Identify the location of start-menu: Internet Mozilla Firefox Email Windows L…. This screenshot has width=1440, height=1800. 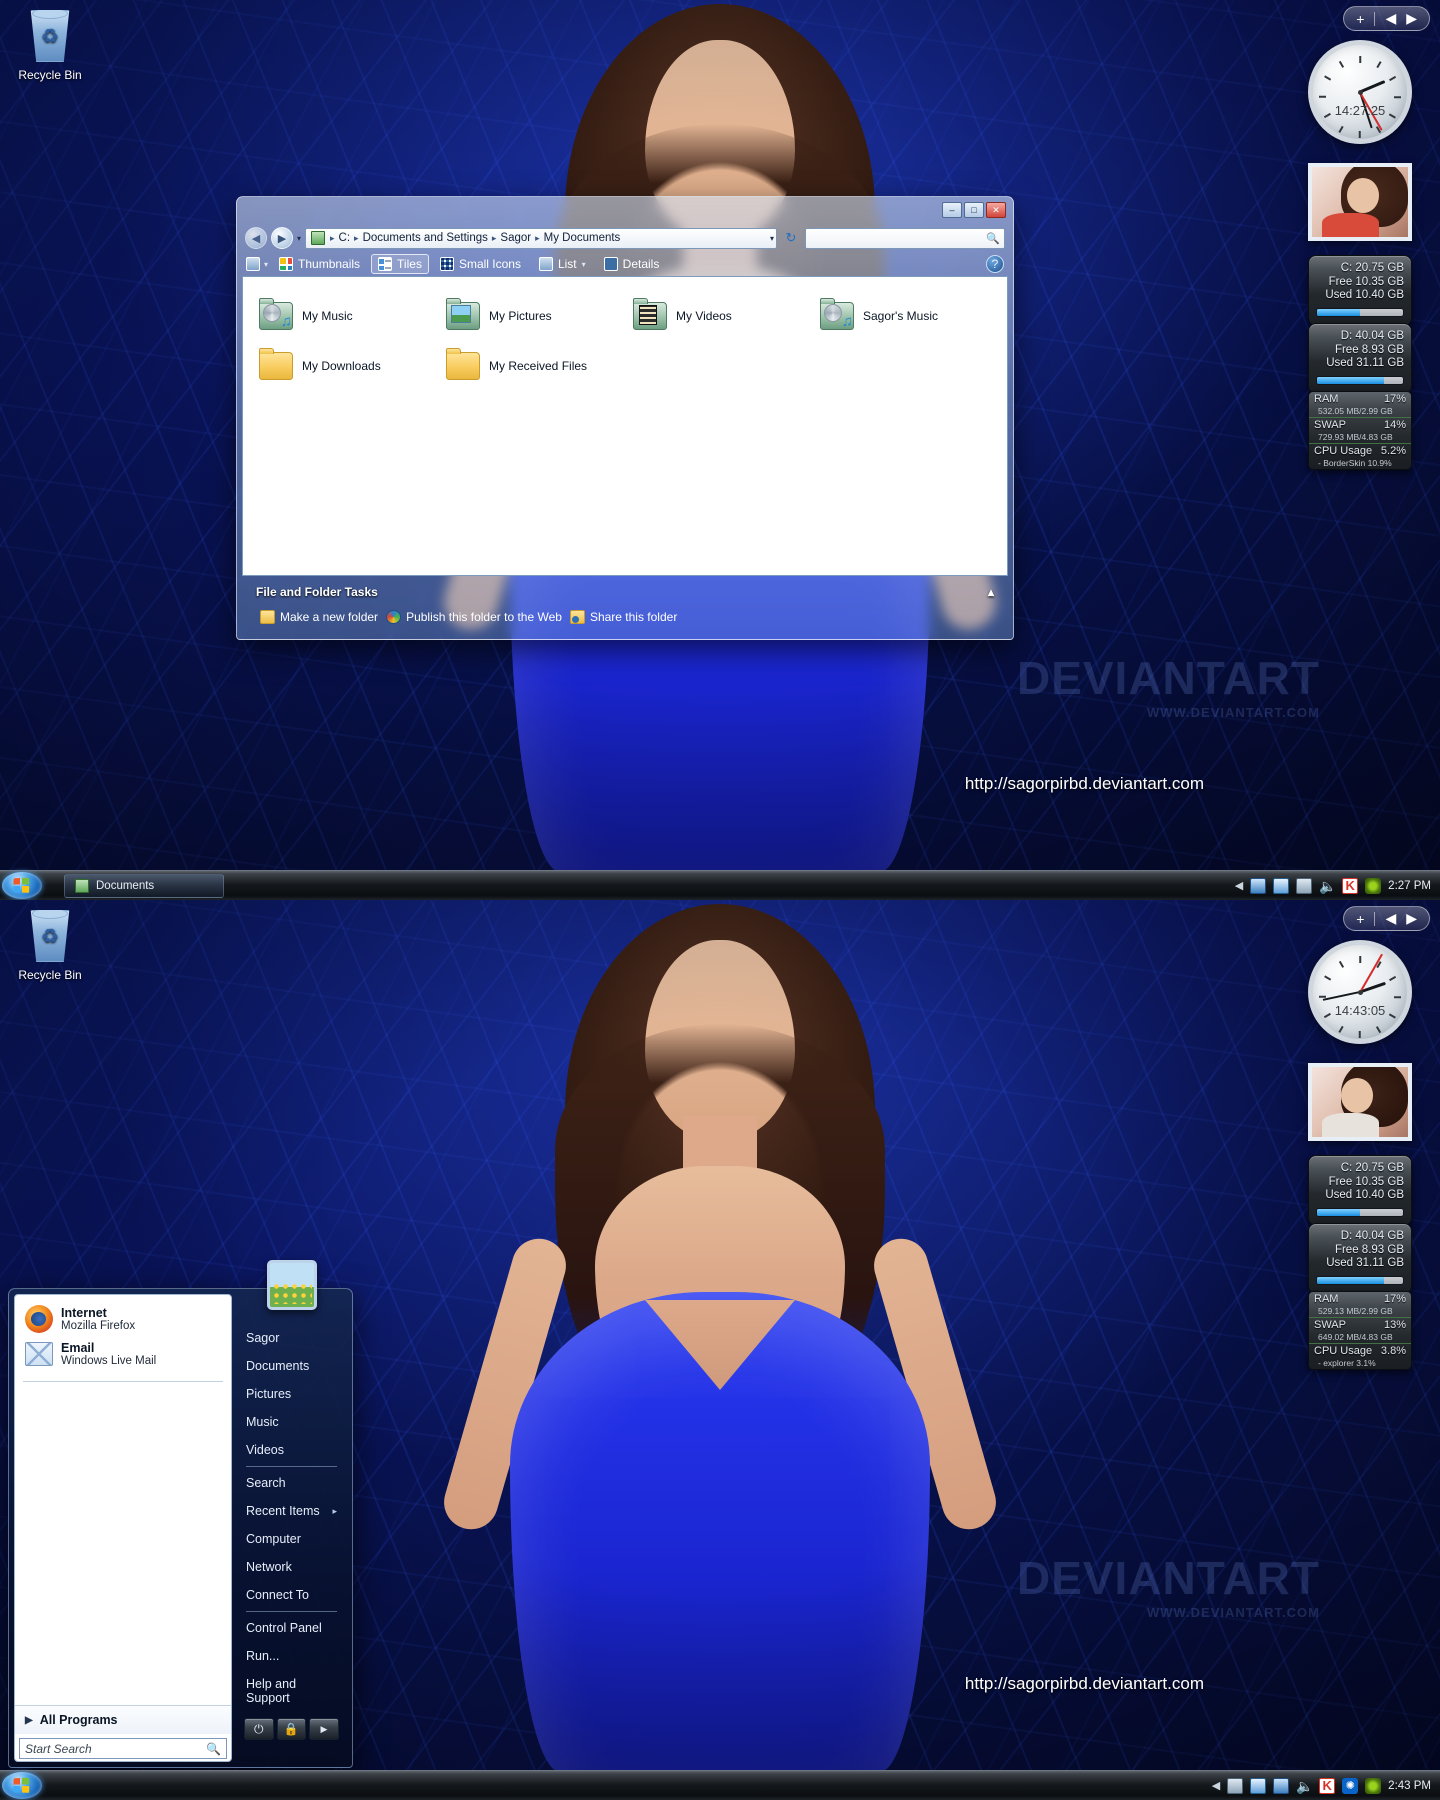
(180, 1514).